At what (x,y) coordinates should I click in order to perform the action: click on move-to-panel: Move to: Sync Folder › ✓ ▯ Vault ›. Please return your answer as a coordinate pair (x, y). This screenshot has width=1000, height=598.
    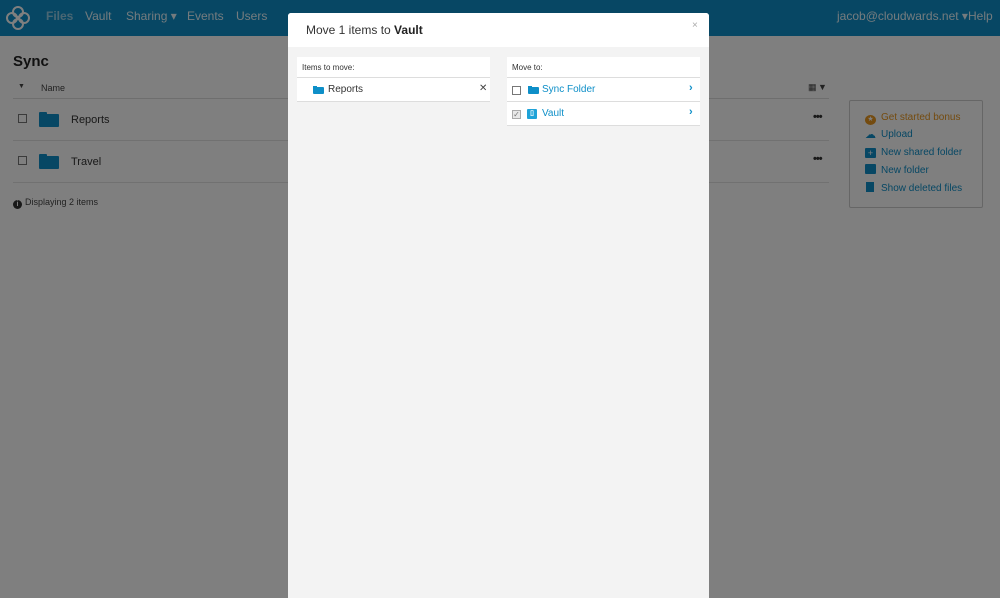
    Looking at the image, I should click on (603, 91).